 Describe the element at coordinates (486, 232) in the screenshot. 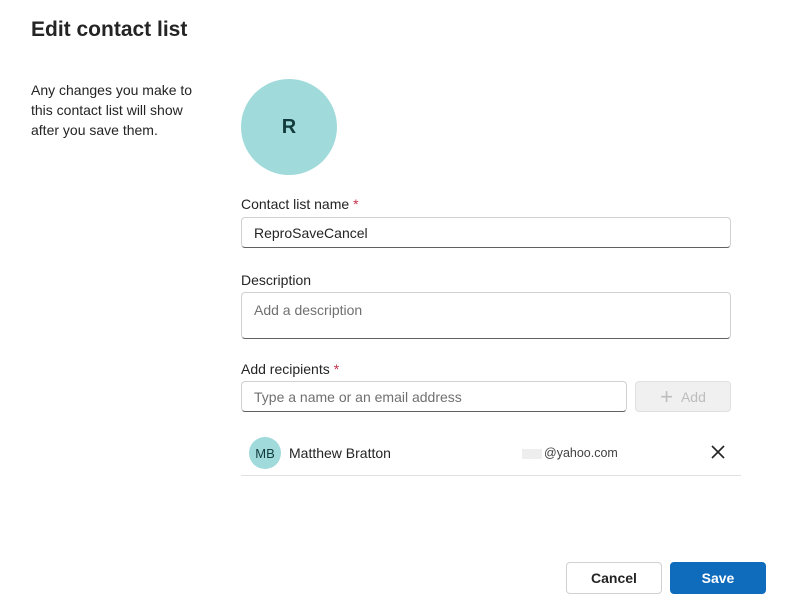

I see `contact-list-name-input: ReproSaveCancel` at that location.